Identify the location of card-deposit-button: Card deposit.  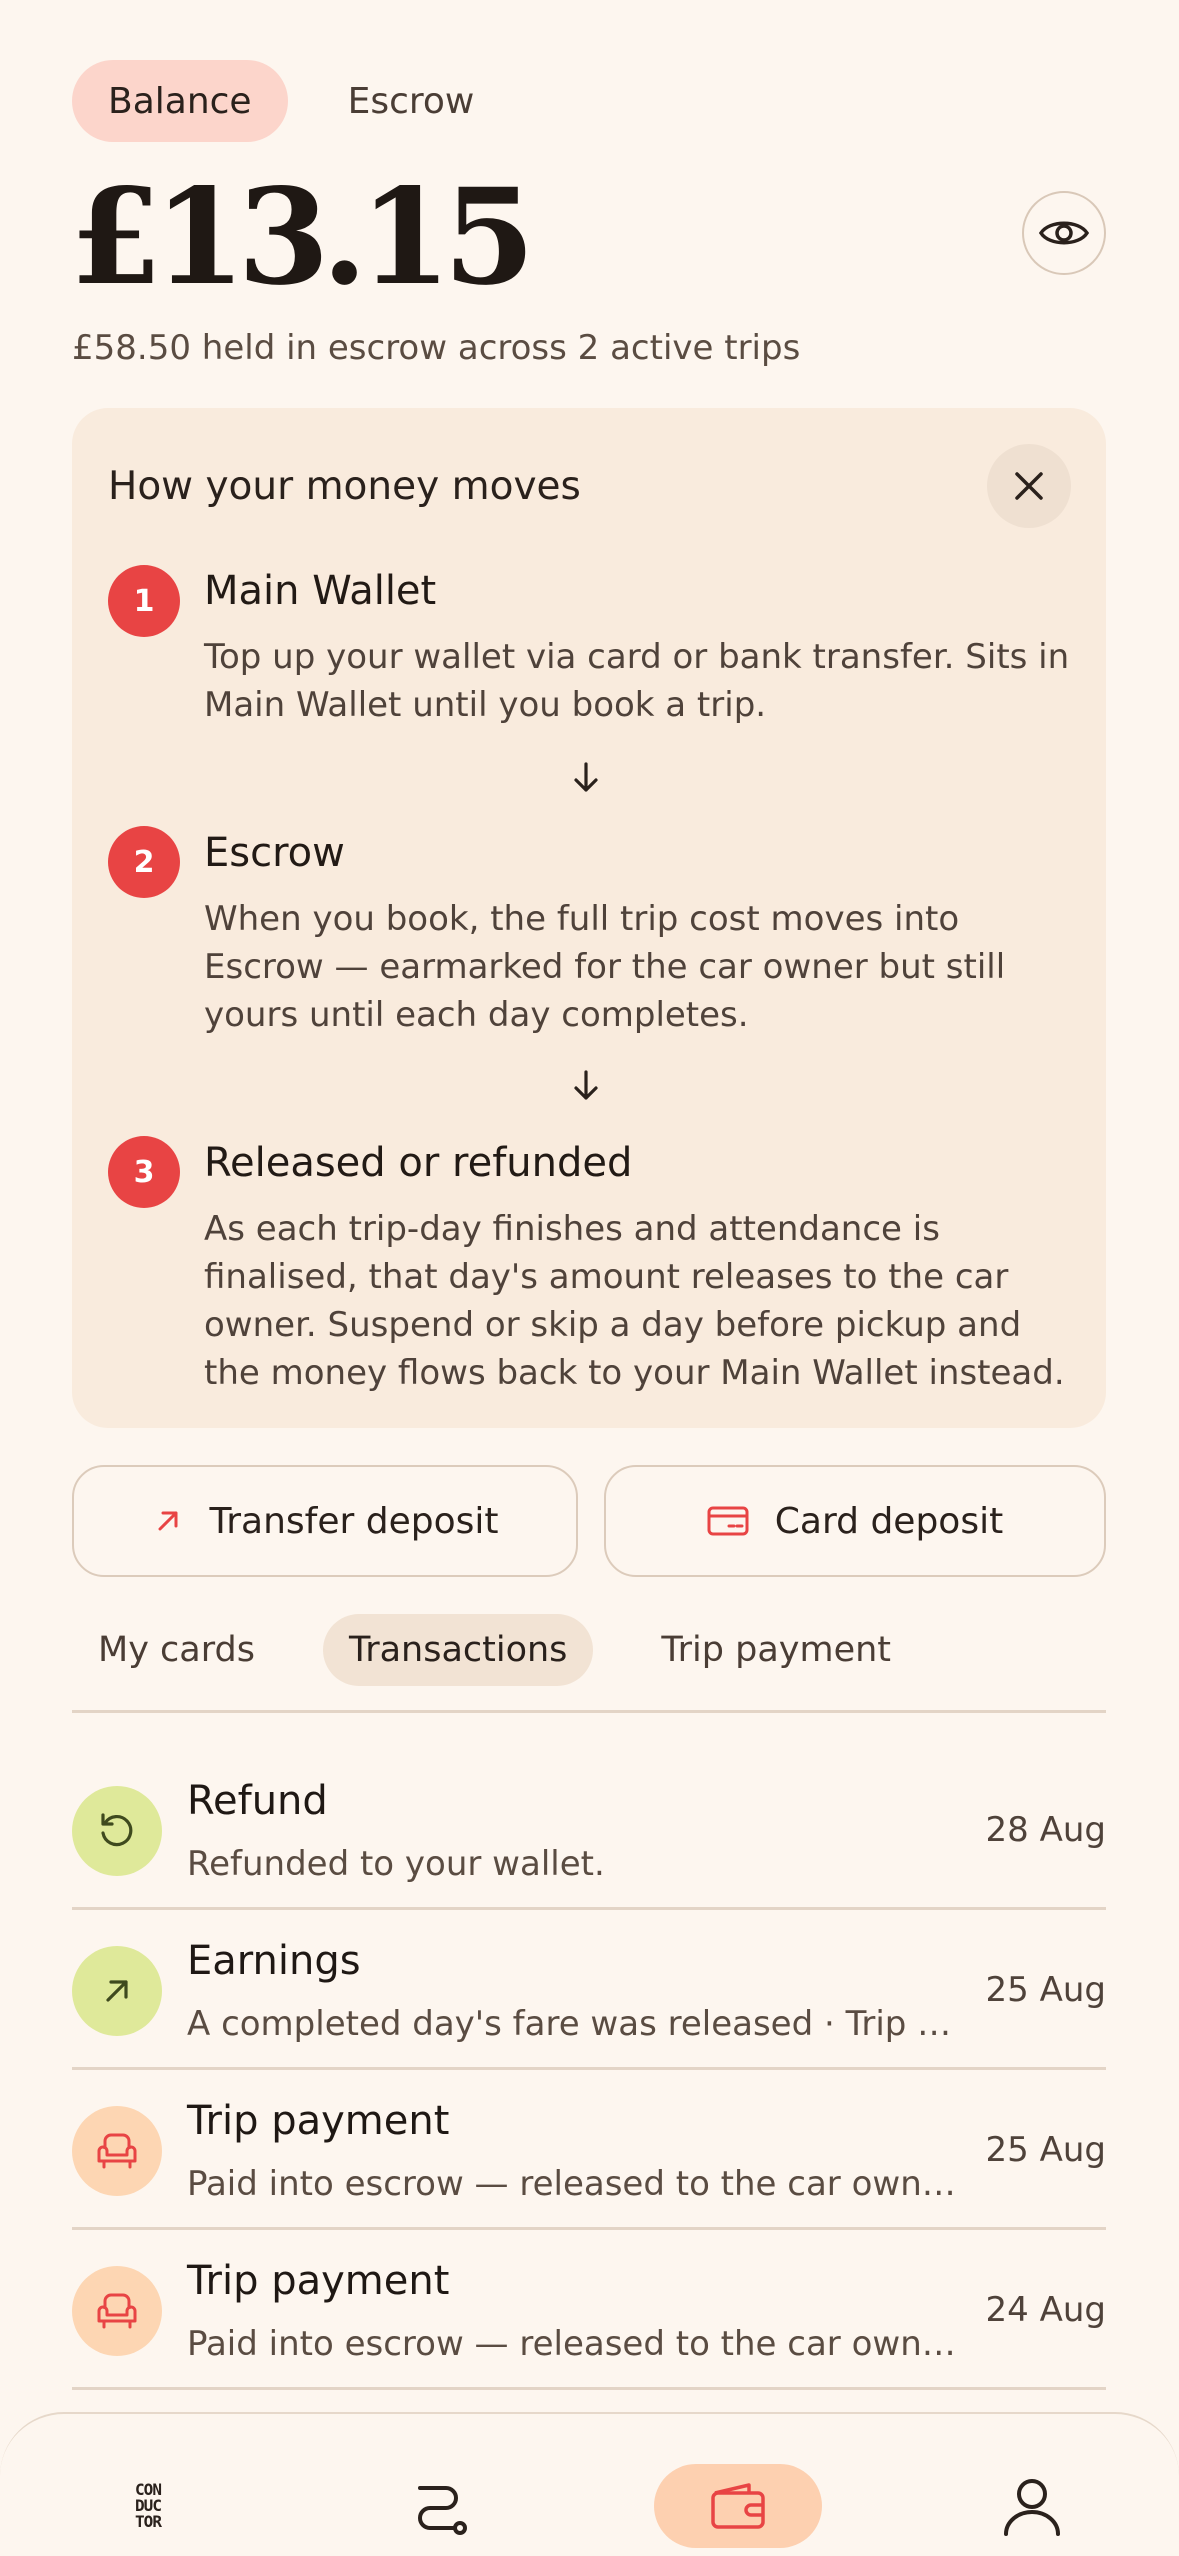
(855, 1521).